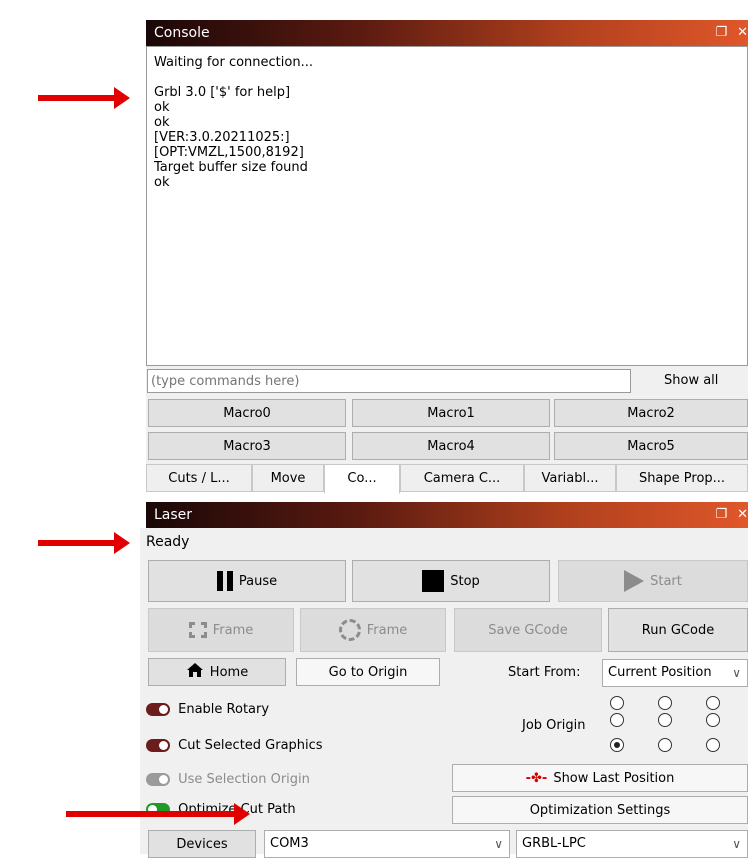  What do you see at coordinates (158, 709) in the screenshot?
I see `enable-rotary-toggle` at bounding box center [158, 709].